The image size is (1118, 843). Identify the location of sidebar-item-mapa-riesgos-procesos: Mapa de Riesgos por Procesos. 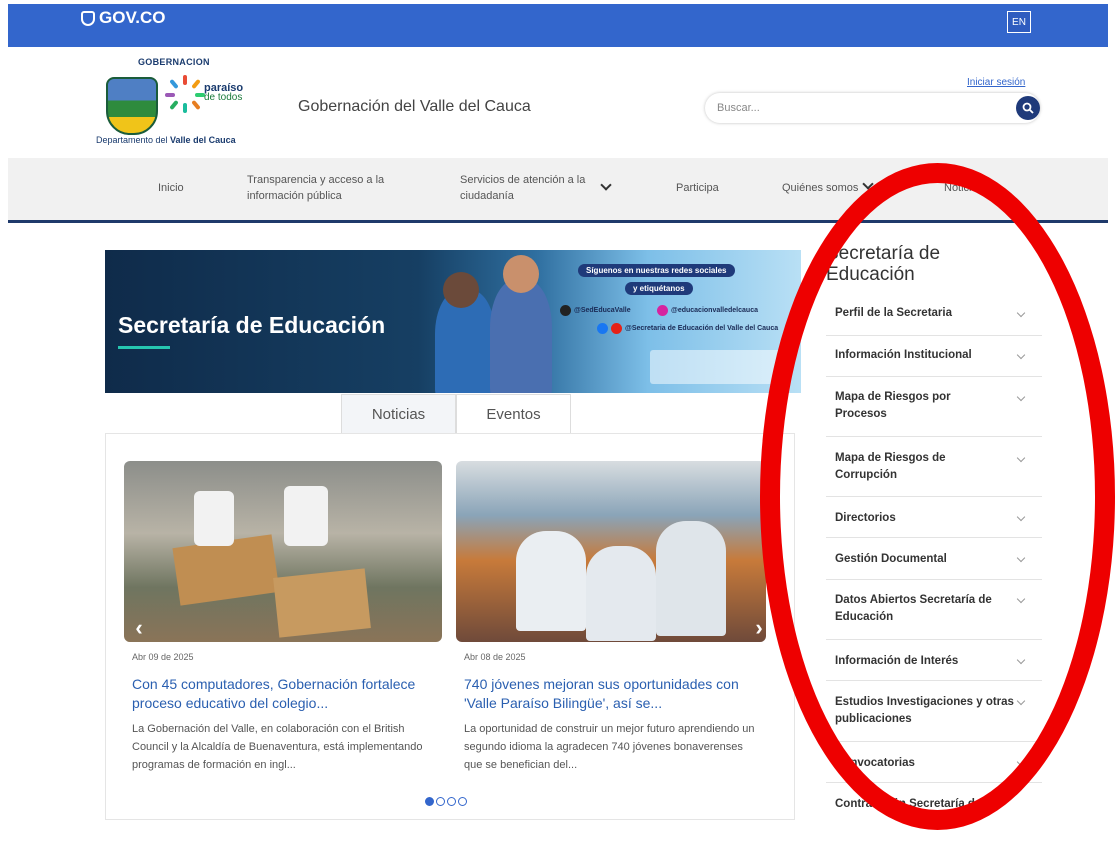
(934, 407).